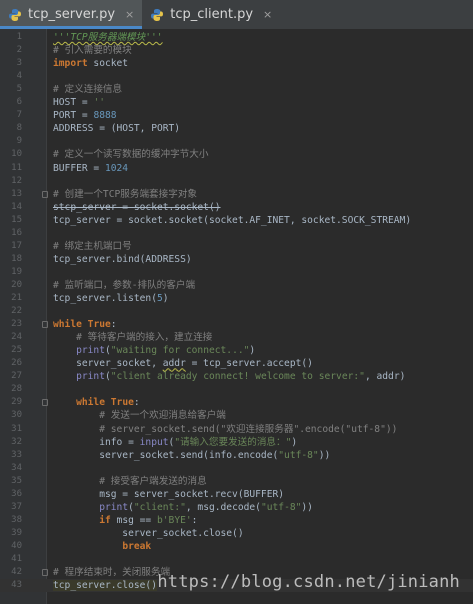 This screenshot has width=473, height=604. I want to click on code-line: 14 stcp_server = socket.socket(), so click(236, 207).